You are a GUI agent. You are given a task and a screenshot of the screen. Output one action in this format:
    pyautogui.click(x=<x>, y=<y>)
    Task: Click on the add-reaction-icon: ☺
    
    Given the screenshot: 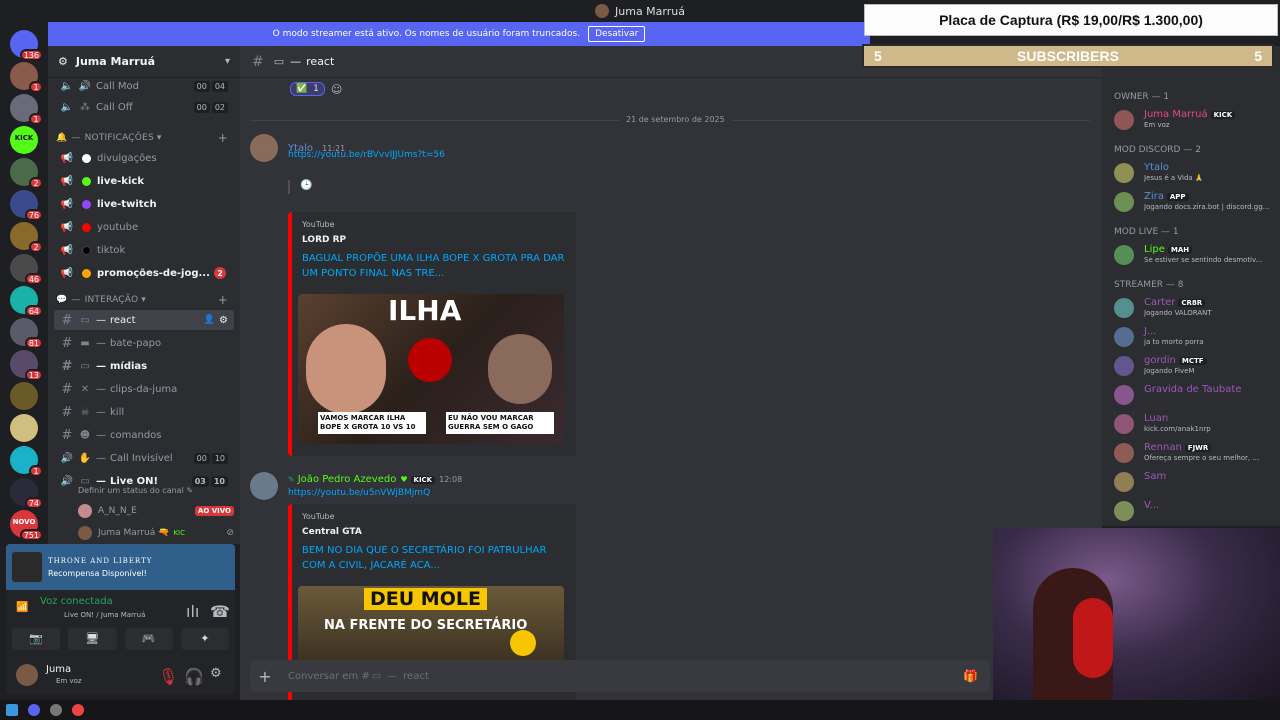 What is the action you would take?
    pyautogui.click(x=336, y=89)
    